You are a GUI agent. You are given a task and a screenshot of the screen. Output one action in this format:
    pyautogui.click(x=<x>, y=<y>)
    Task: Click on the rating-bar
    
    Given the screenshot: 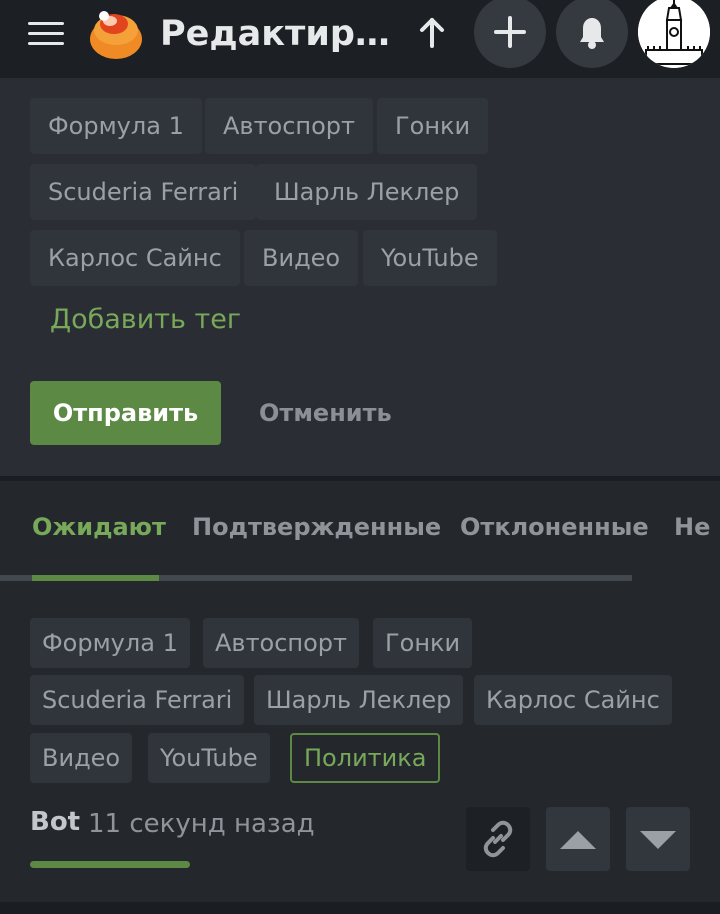 What is the action you would take?
    pyautogui.click(x=110, y=864)
    